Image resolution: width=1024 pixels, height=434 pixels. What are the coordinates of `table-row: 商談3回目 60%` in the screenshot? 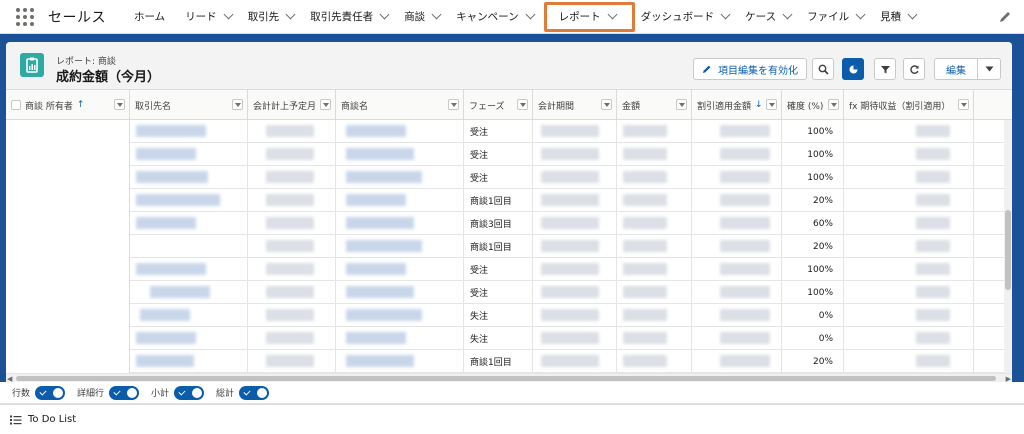 It's located at (567, 223).